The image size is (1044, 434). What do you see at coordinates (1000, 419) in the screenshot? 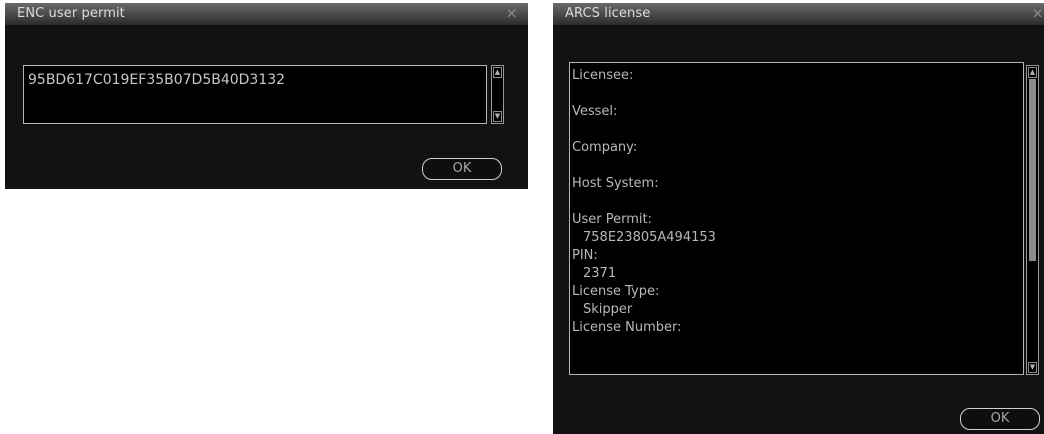
I see `arcs-ok-button: OK` at bounding box center [1000, 419].